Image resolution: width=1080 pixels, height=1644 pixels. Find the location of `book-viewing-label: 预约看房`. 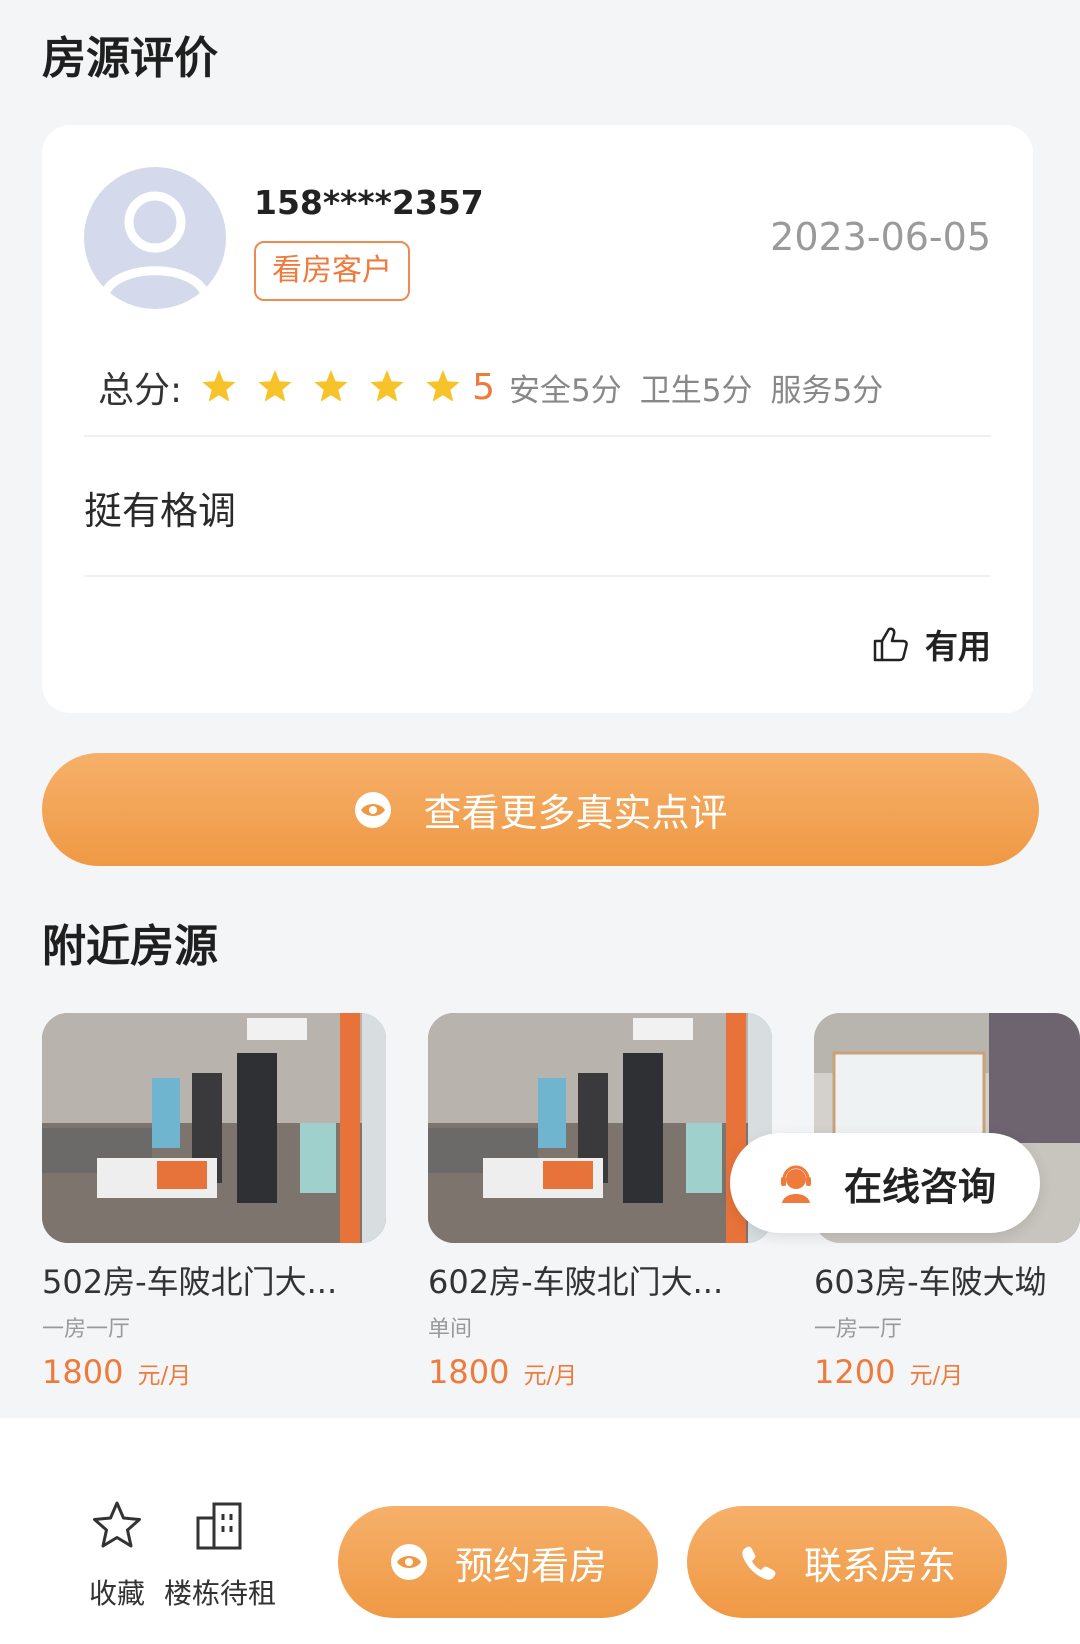

book-viewing-label: 预约看房 is located at coordinates (530, 1565).